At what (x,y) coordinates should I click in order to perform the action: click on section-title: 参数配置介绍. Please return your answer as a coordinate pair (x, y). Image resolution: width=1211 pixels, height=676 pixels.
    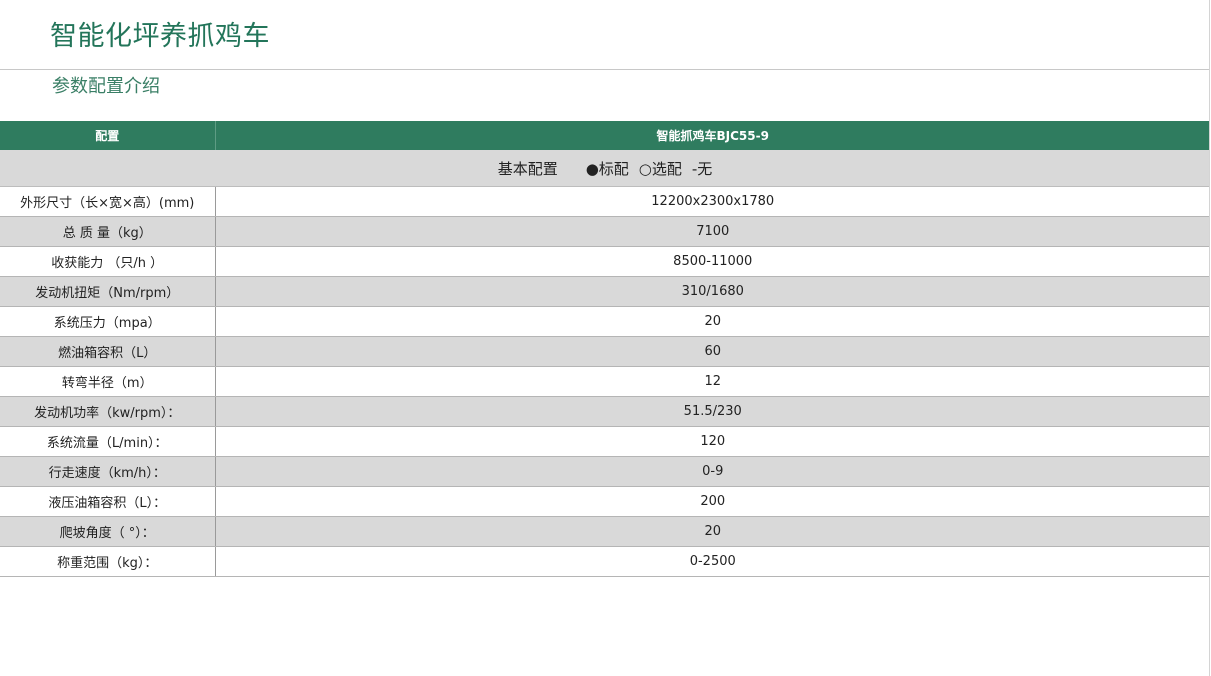
    Looking at the image, I should click on (106, 86).